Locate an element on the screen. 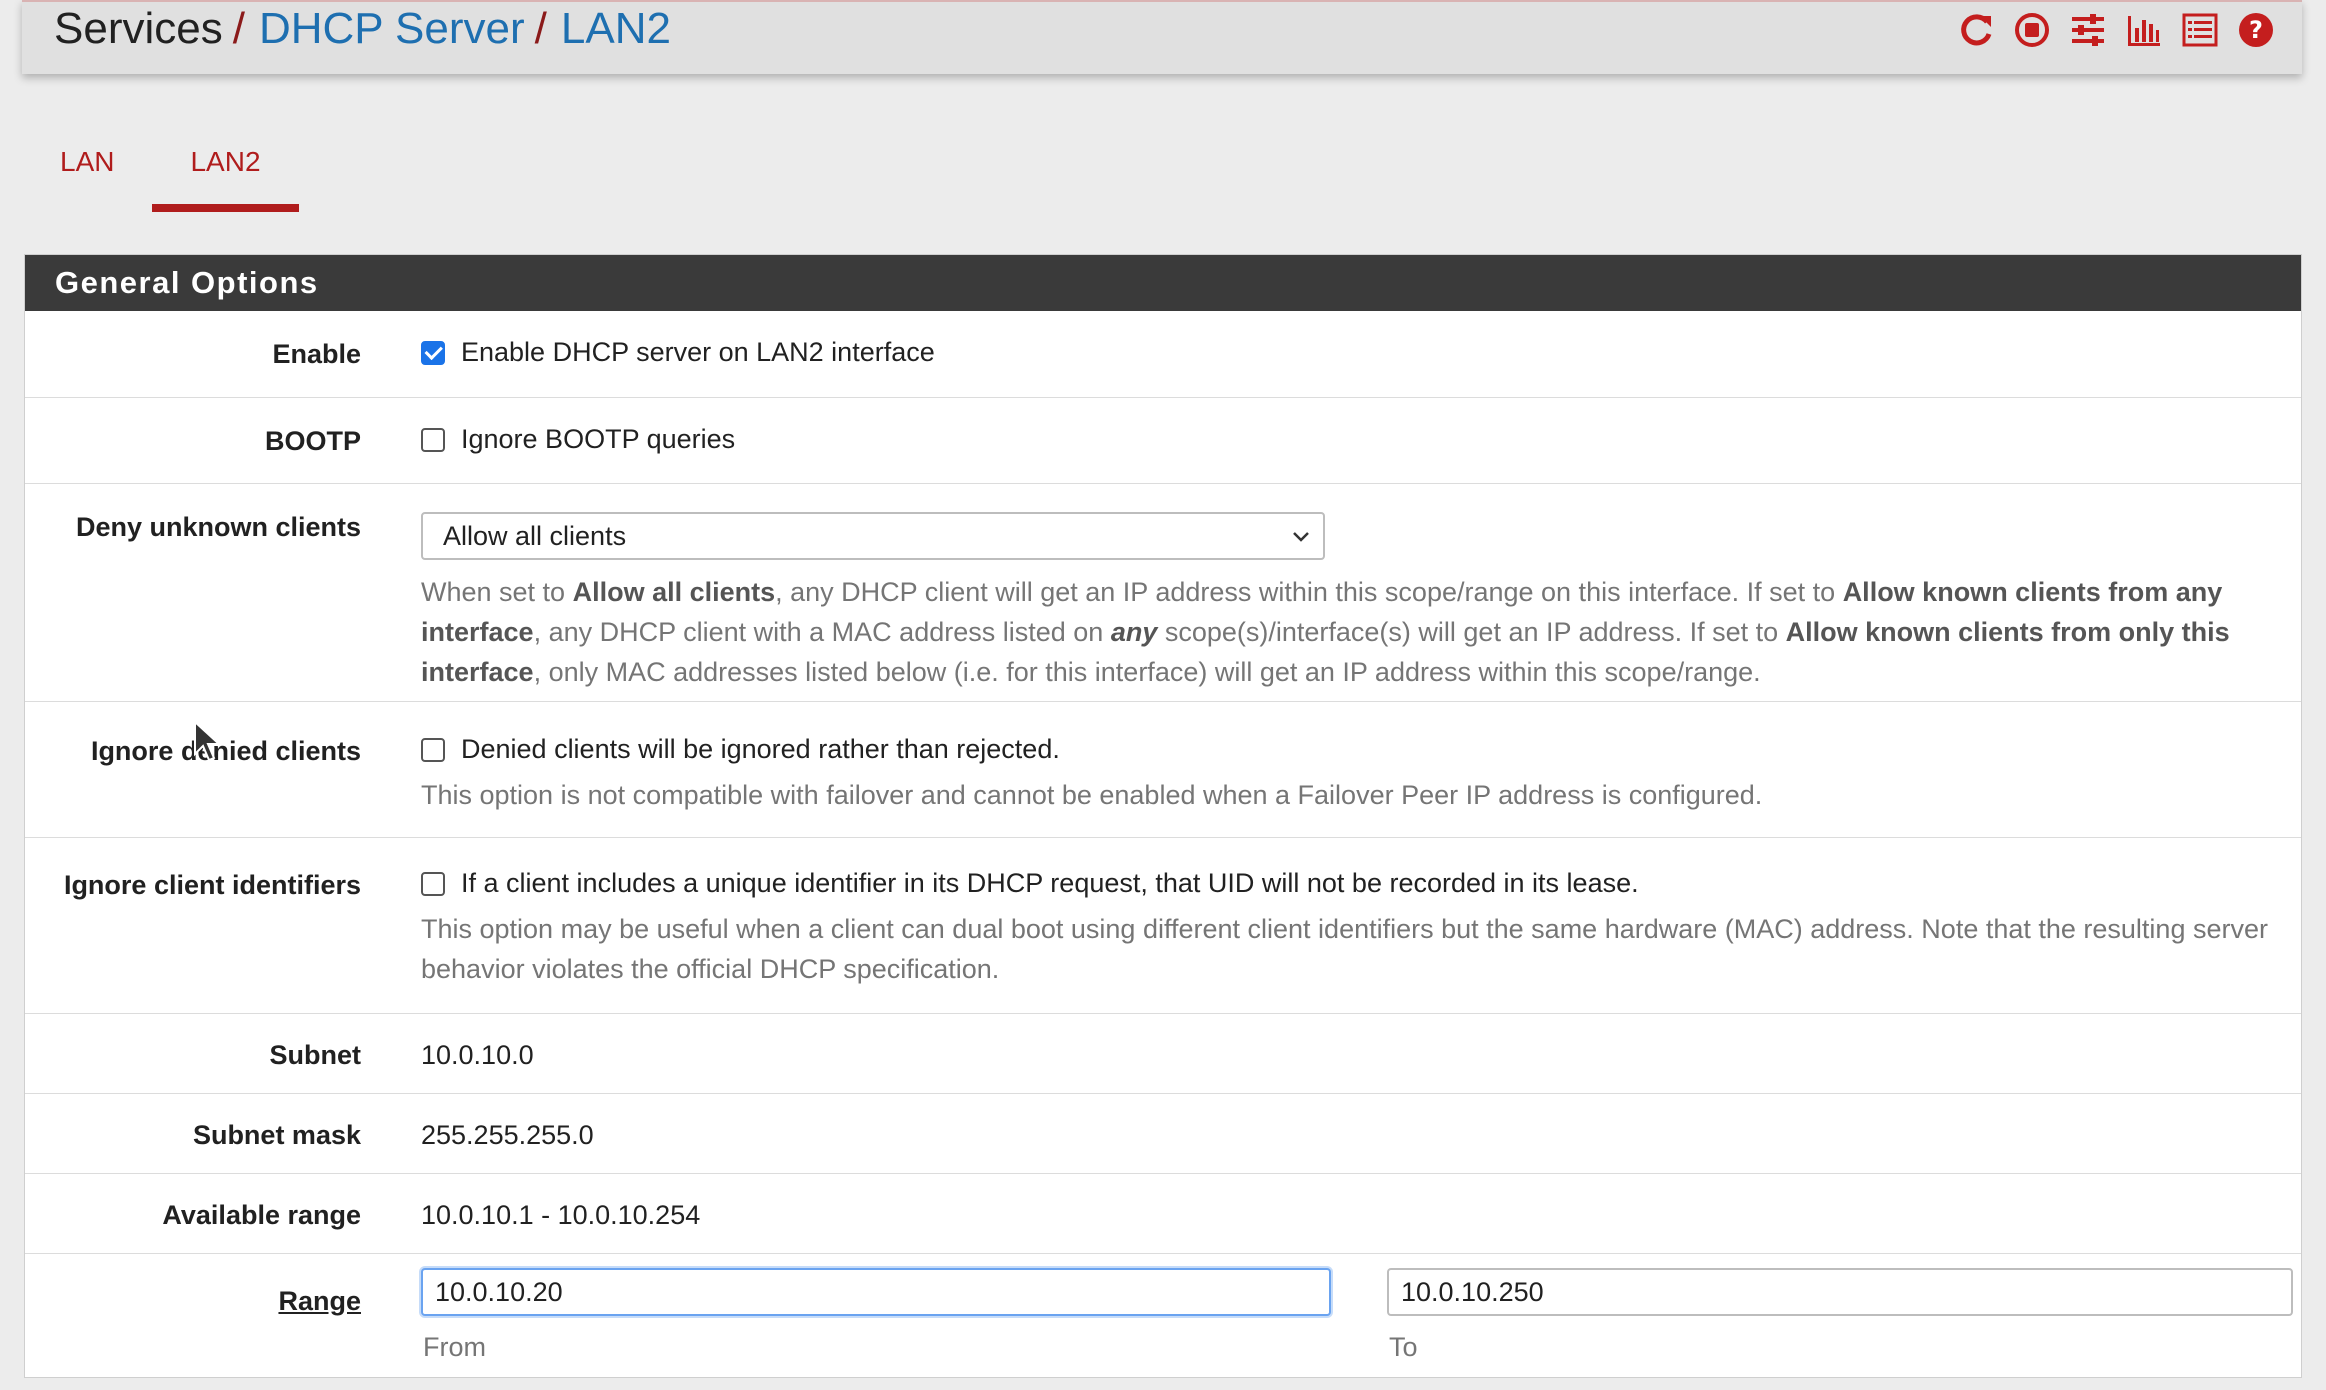 The image size is (2326, 1390). subnet-row: Subnet 10.0.10.0 is located at coordinates (1163, 1053).